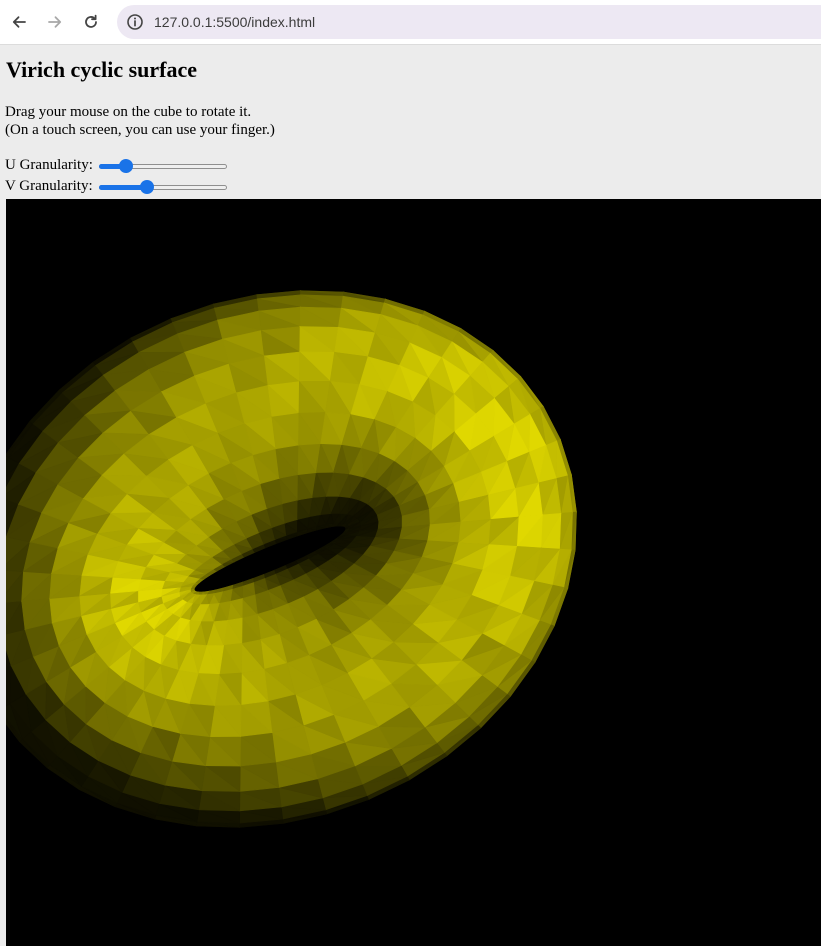  I want to click on forward-button, so click(55, 22).